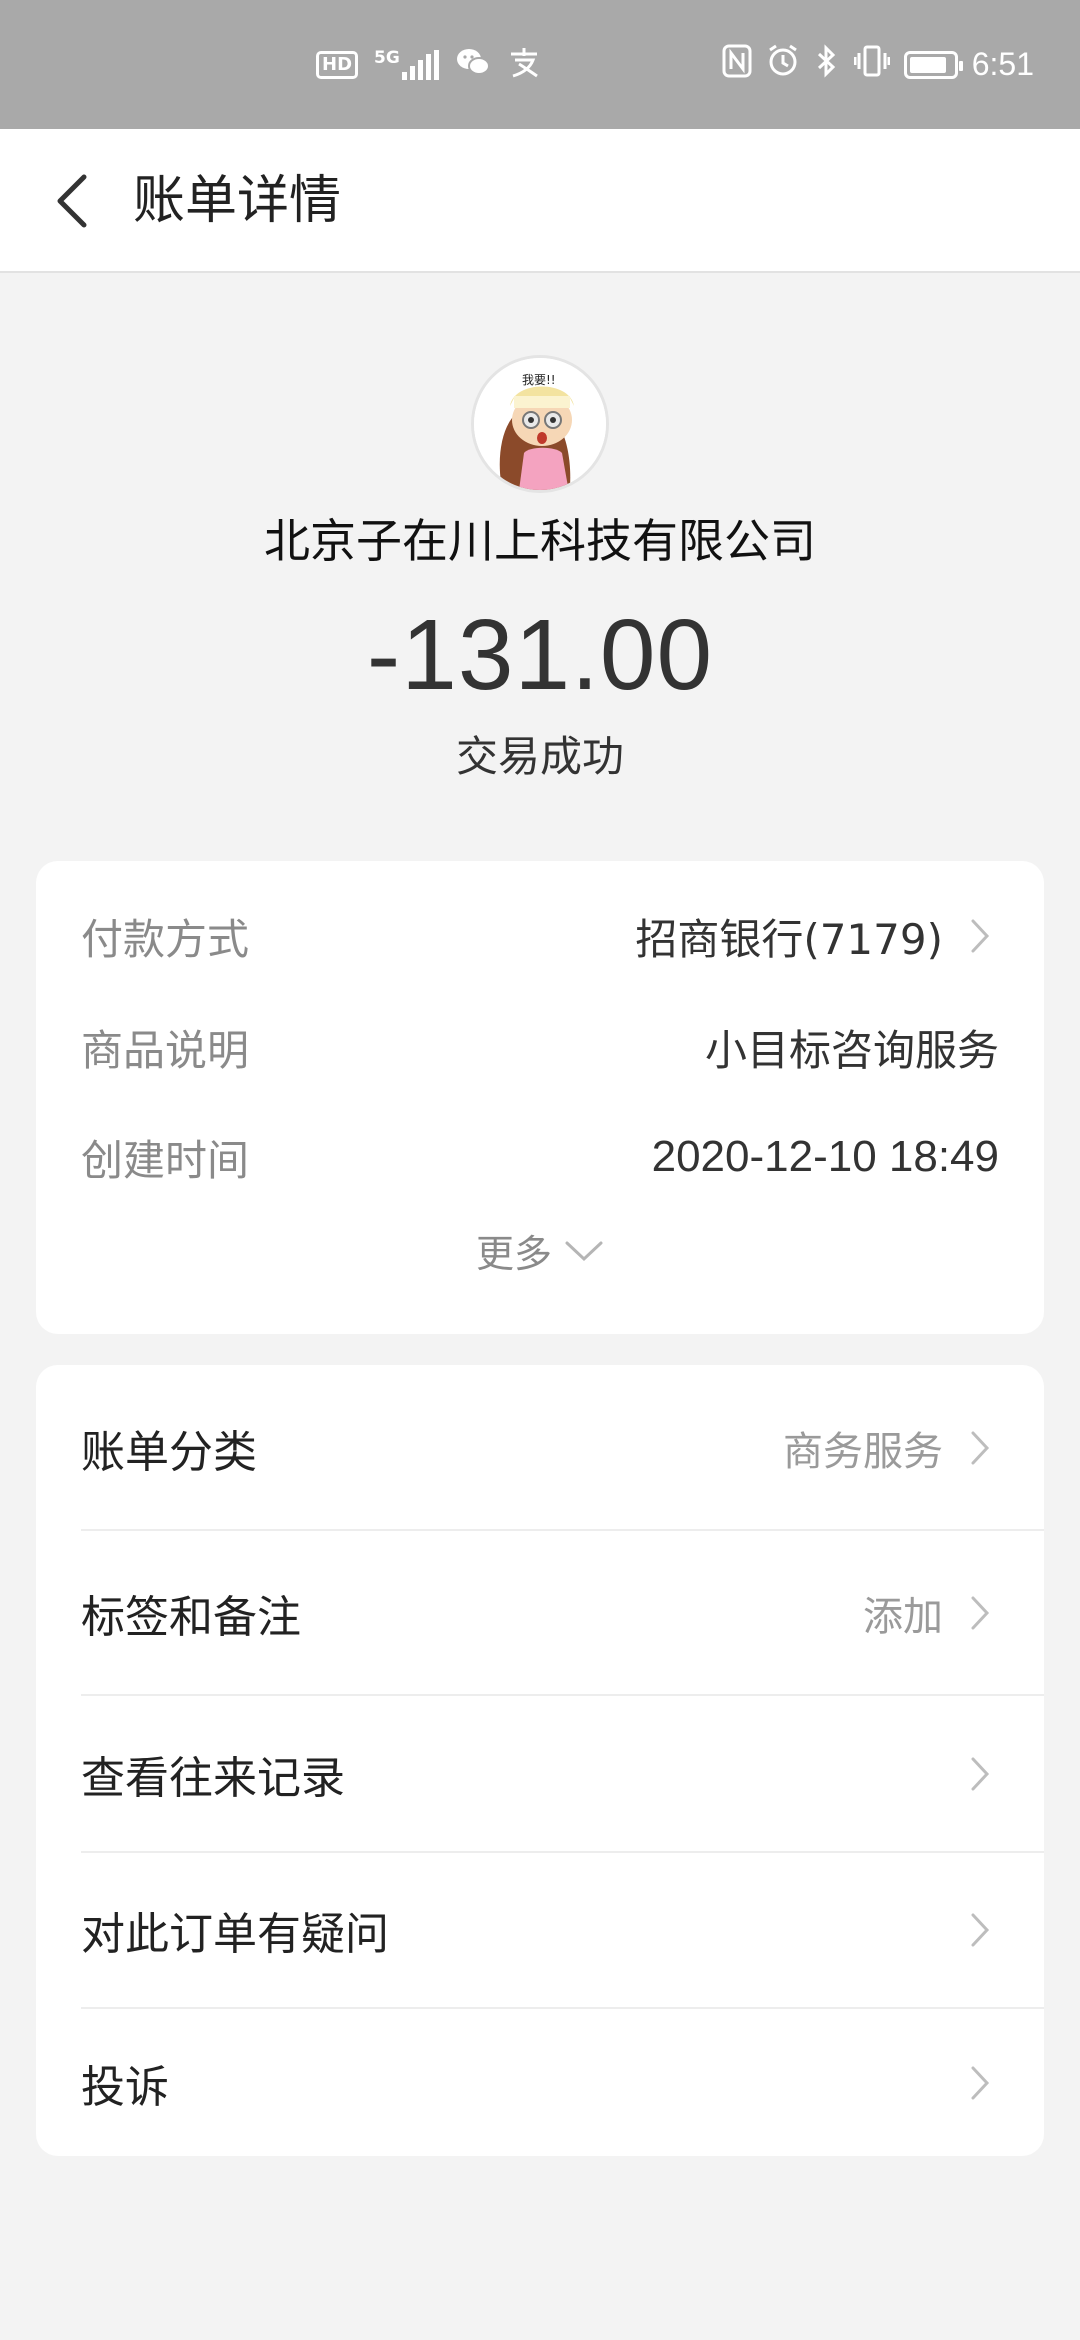  I want to click on complaint-label: 投诉, so click(125, 2087).